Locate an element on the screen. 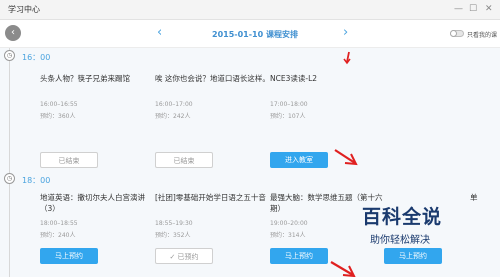  back-button: ‹ is located at coordinates (13, 33).